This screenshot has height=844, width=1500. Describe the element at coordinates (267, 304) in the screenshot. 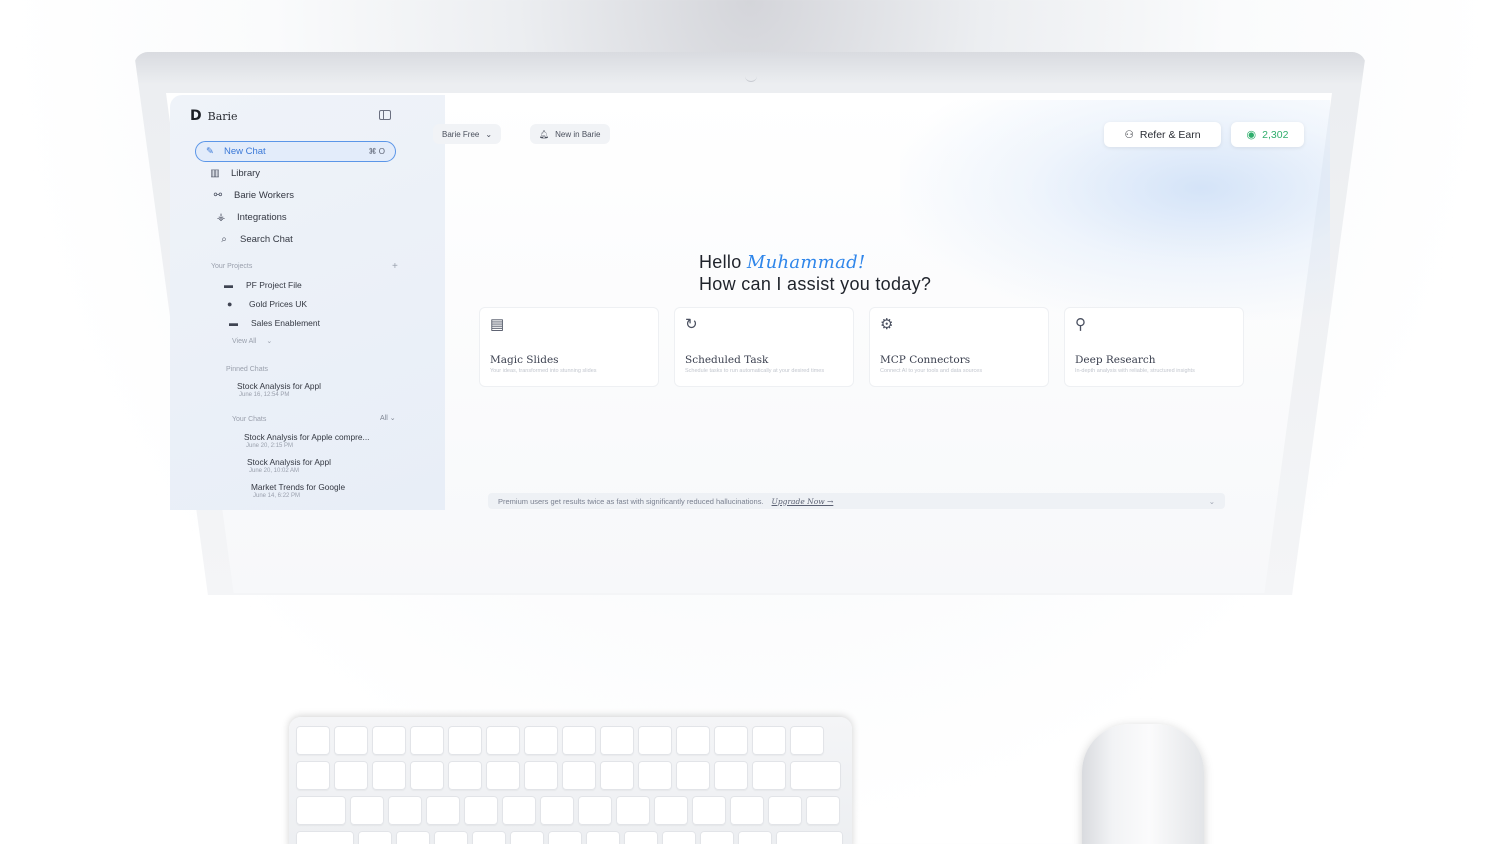

I see `project-item: ● Gold Prices UK` at that location.